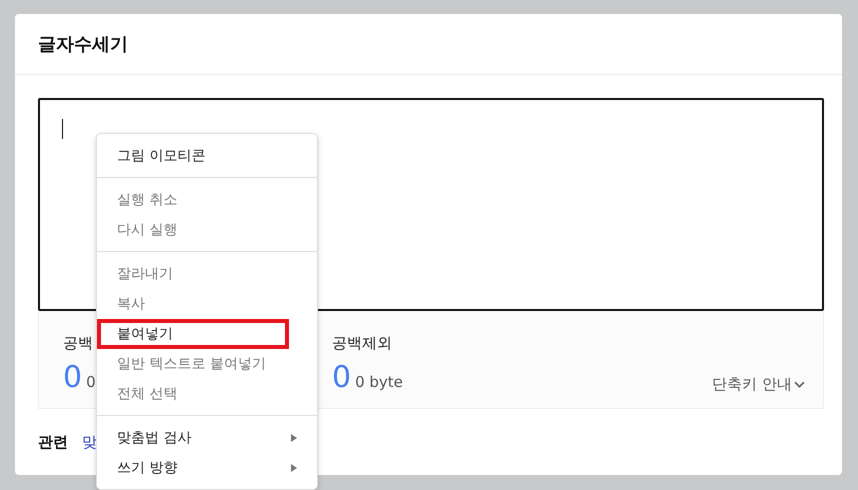 This screenshot has width=858, height=490. What do you see at coordinates (91, 382) in the screenshot?
I see `byte-count: 0` at bounding box center [91, 382].